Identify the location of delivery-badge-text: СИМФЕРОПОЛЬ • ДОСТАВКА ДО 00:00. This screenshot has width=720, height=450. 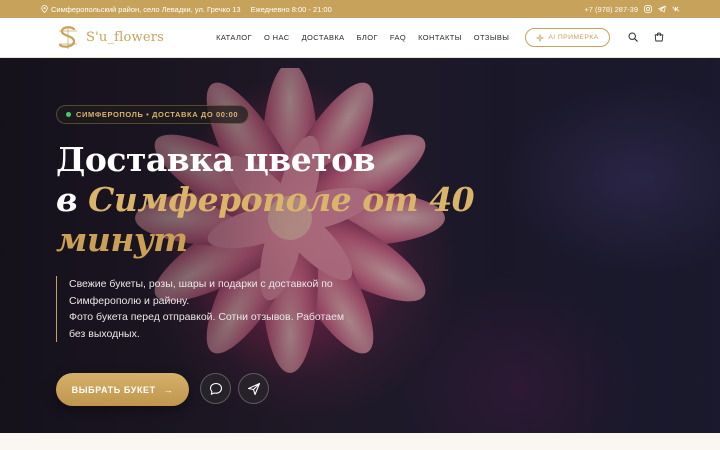
(157, 114).